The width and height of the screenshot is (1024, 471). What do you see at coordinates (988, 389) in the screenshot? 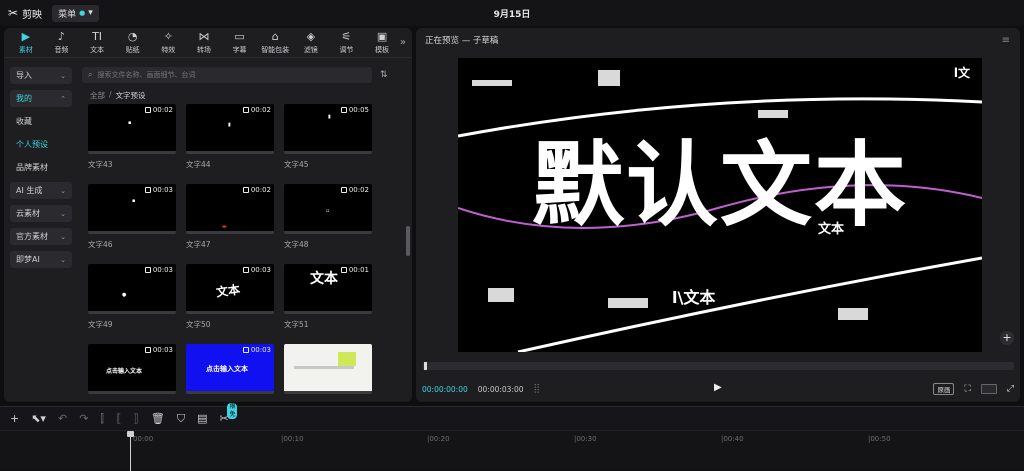
I see `aspect-button` at bounding box center [988, 389].